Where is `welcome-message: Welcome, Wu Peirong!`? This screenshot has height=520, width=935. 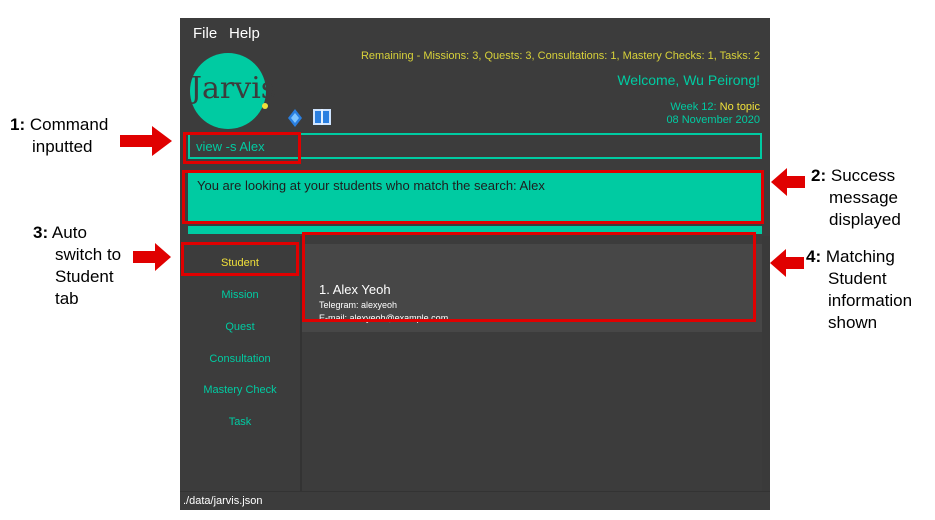
welcome-message: Welcome, Wu Peirong! is located at coordinates (688, 80).